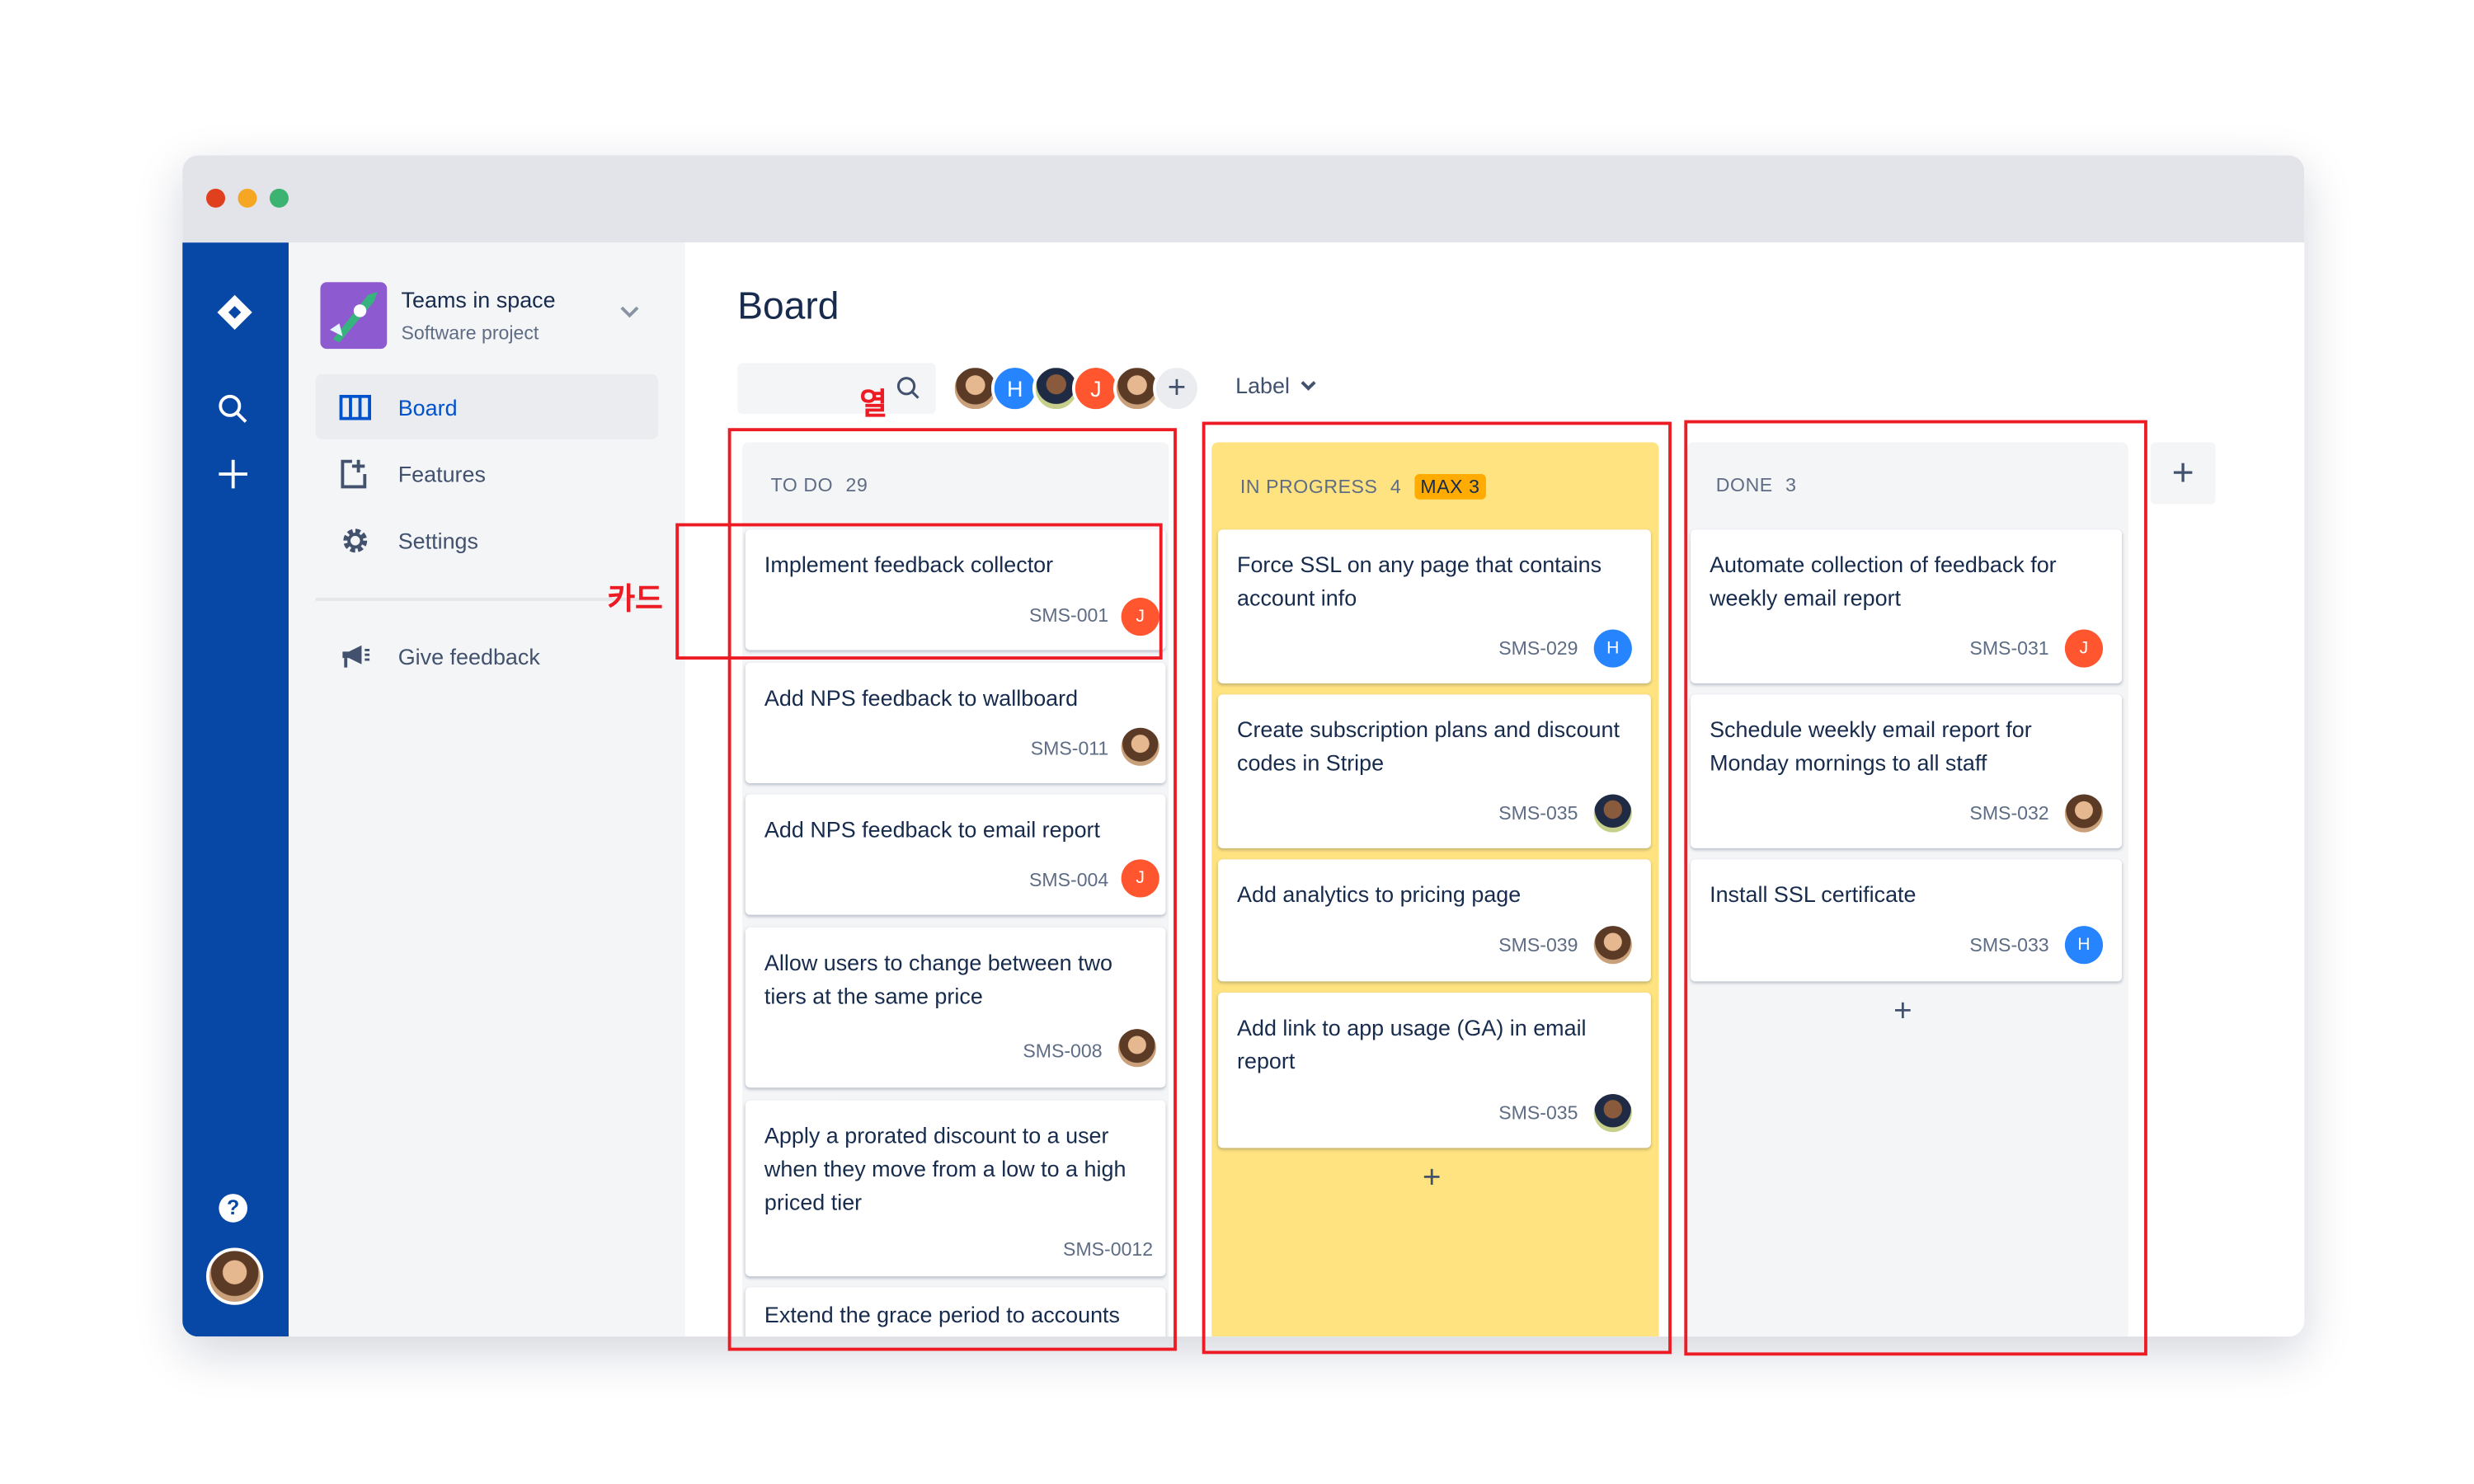 This screenshot has height=1484, width=2474. Describe the element at coordinates (235, 312) in the screenshot. I see `jira-logo-icon` at that location.